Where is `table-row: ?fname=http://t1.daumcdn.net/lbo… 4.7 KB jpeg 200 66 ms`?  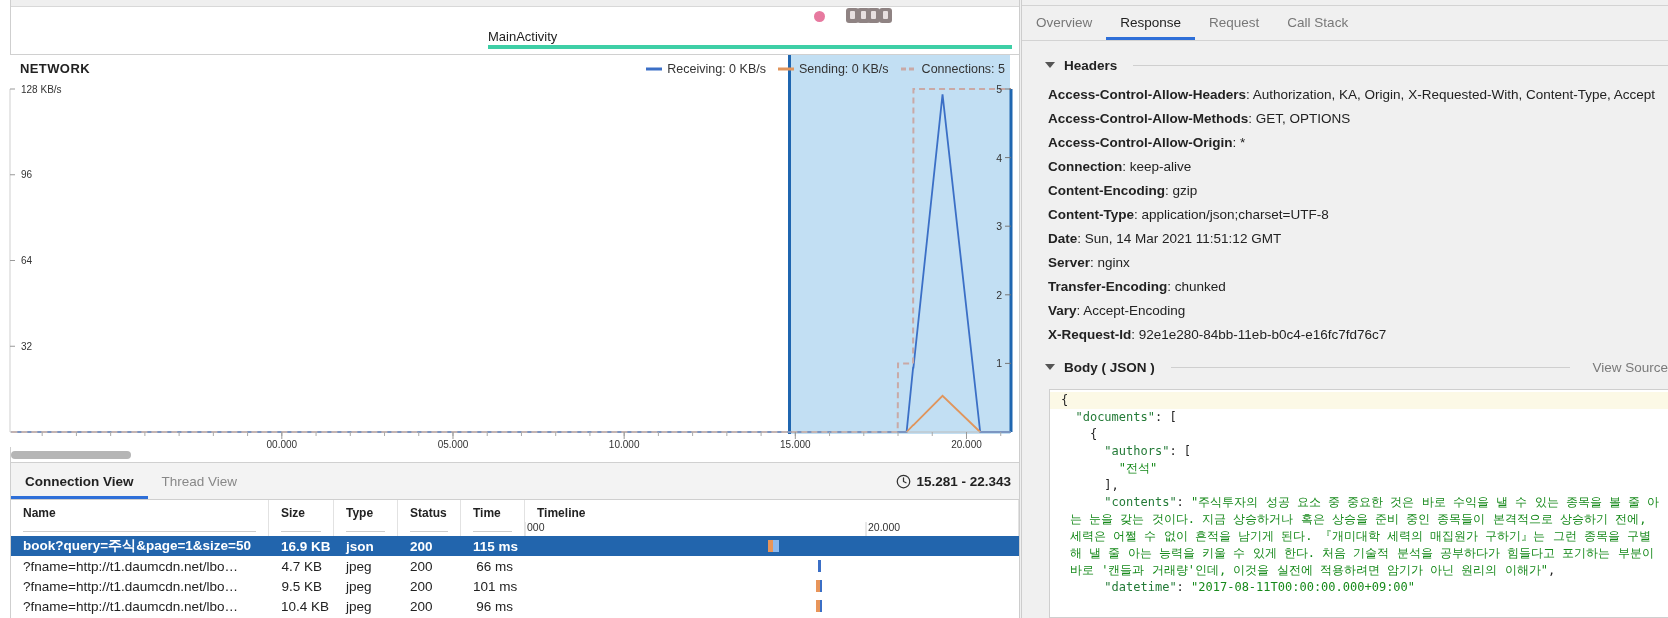
table-row: ?fname=http://t1.daumcdn.net/lbo… 4.7 KB jpeg 200 66 ms is located at coordinates (515, 566).